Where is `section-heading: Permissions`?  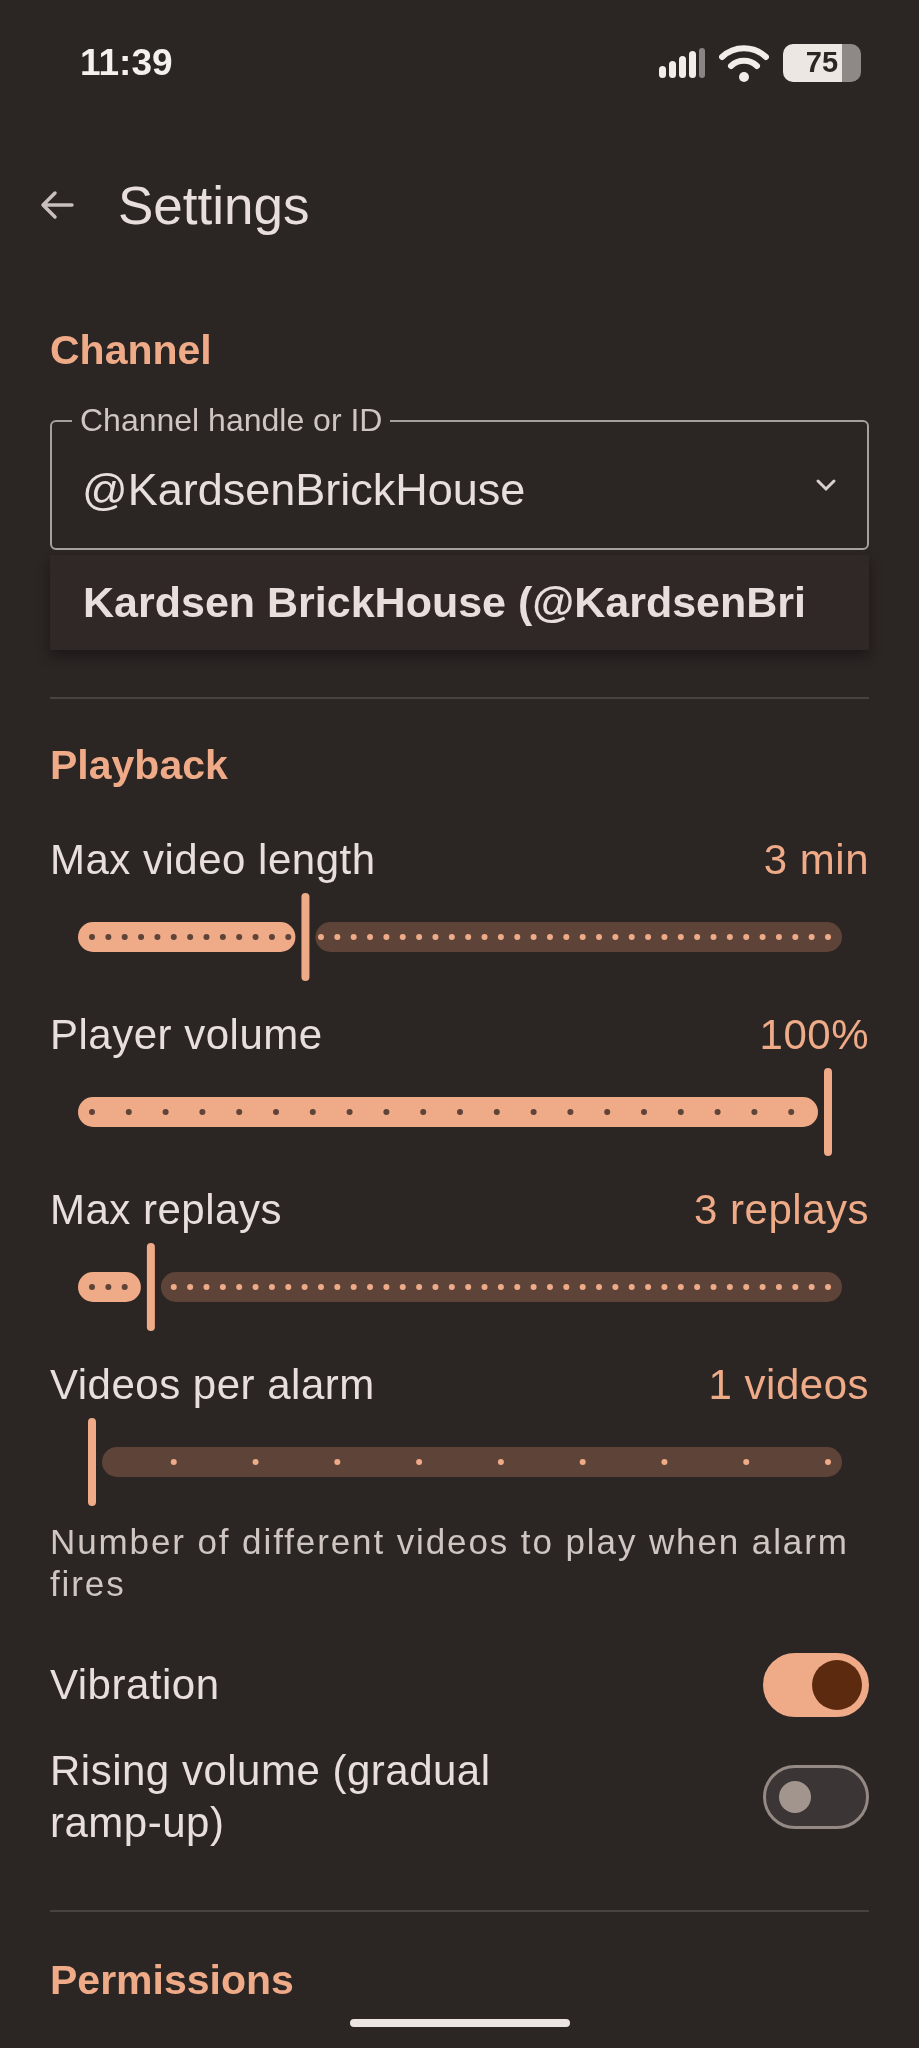
section-heading: Permissions is located at coordinates (172, 1980).